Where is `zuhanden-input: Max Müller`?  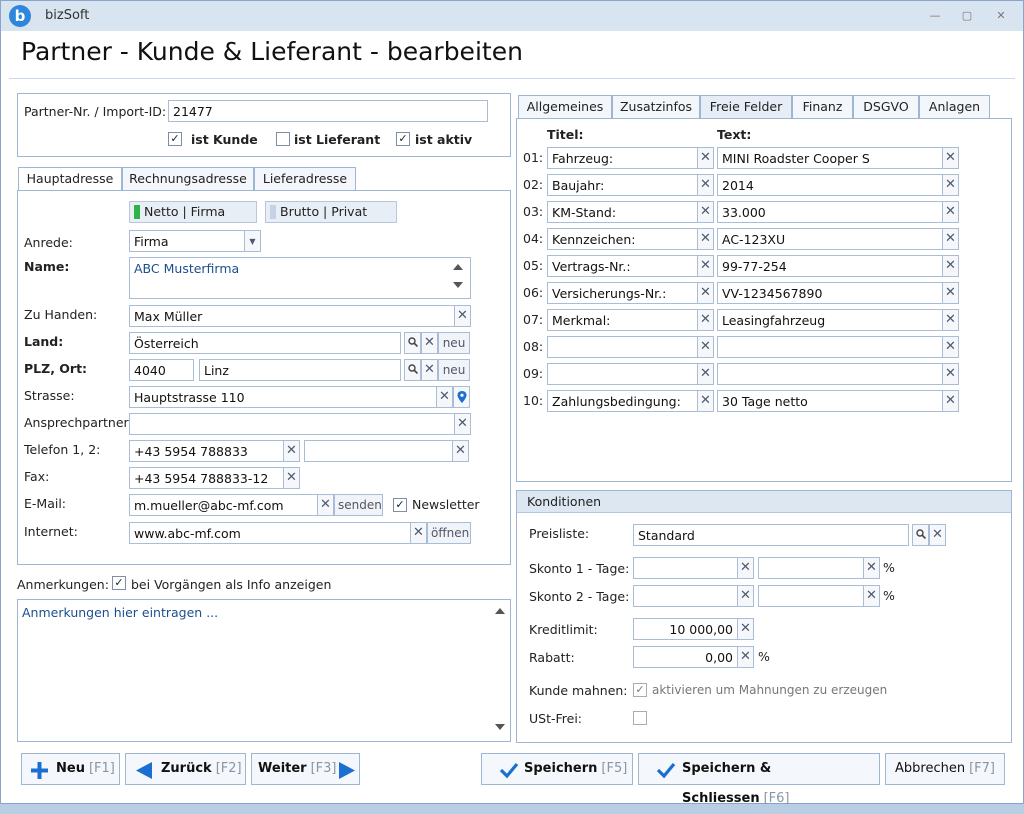 zuhanden-input: Max Müller is located at coordinates (292, 316).